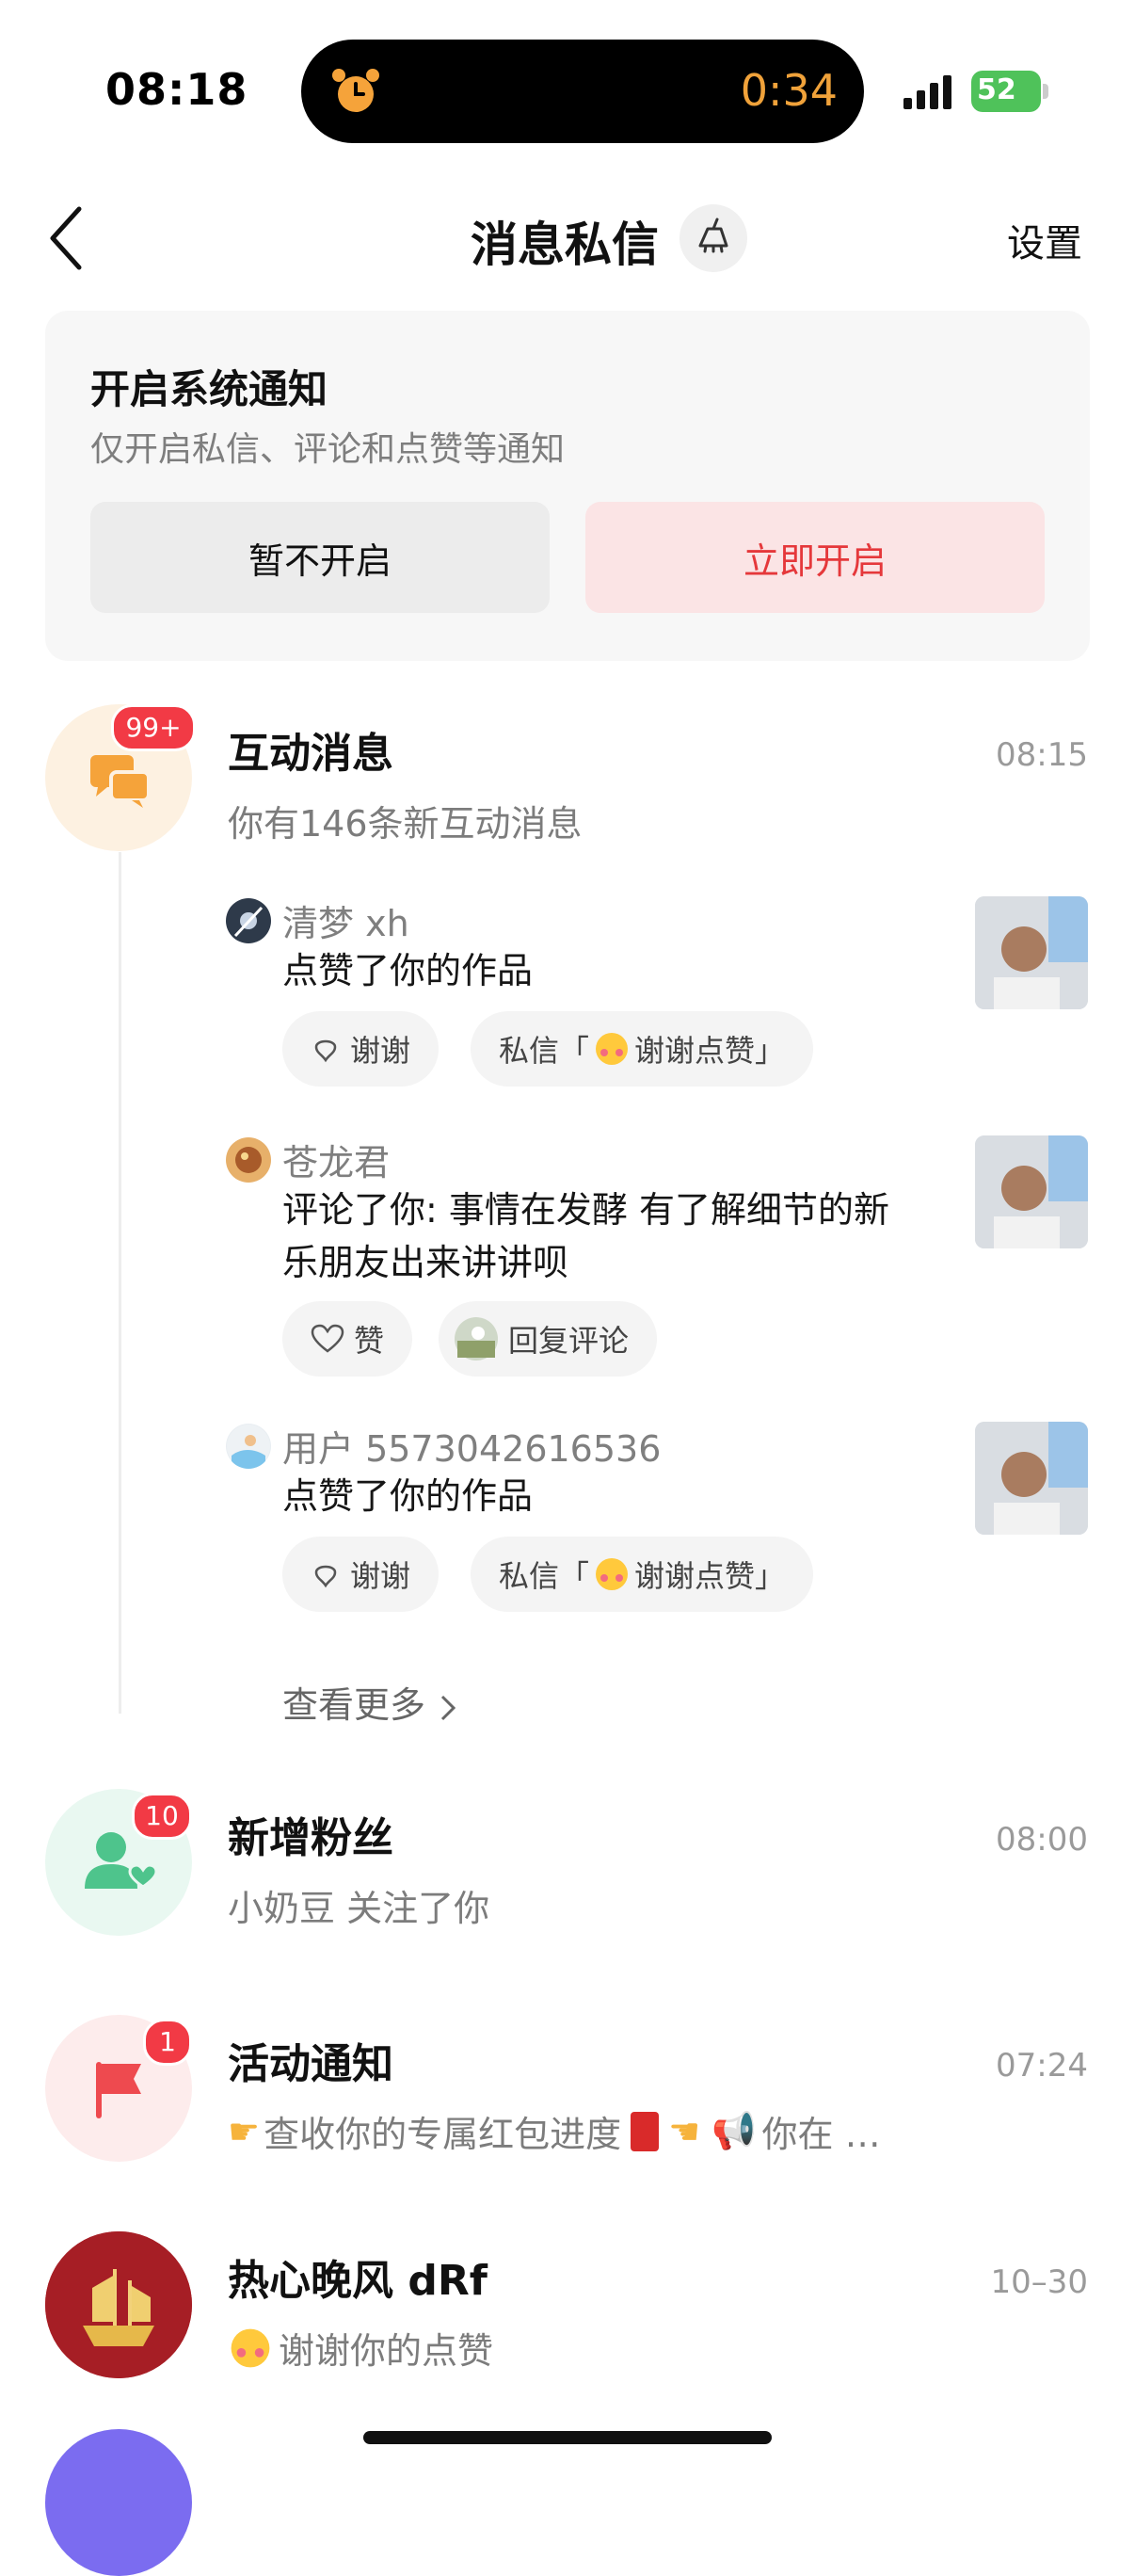 This screenshot has width=1135, height=2576. What do you see at coordinates (327, 1338) in the screenshot?
I see `heart-icon` at bounding box center [327, 1338].